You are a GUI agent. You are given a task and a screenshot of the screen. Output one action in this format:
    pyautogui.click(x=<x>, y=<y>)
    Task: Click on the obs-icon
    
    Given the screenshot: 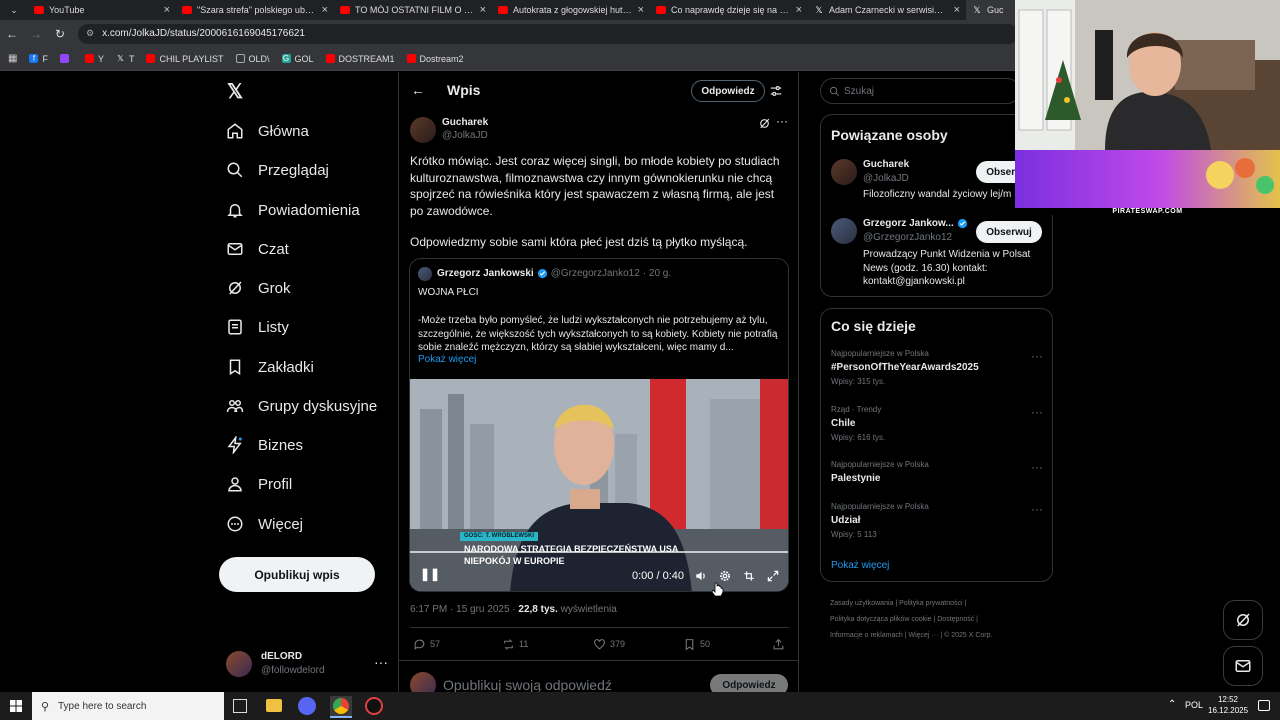 What is the action you would take?
    pyautogui.click(x=374, y=706)
    